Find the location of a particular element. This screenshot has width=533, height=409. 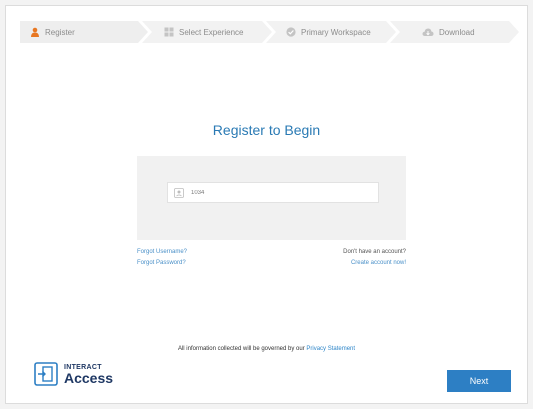

step-primary-workspace: Primary Workspace is located at coordinates (331, 32).